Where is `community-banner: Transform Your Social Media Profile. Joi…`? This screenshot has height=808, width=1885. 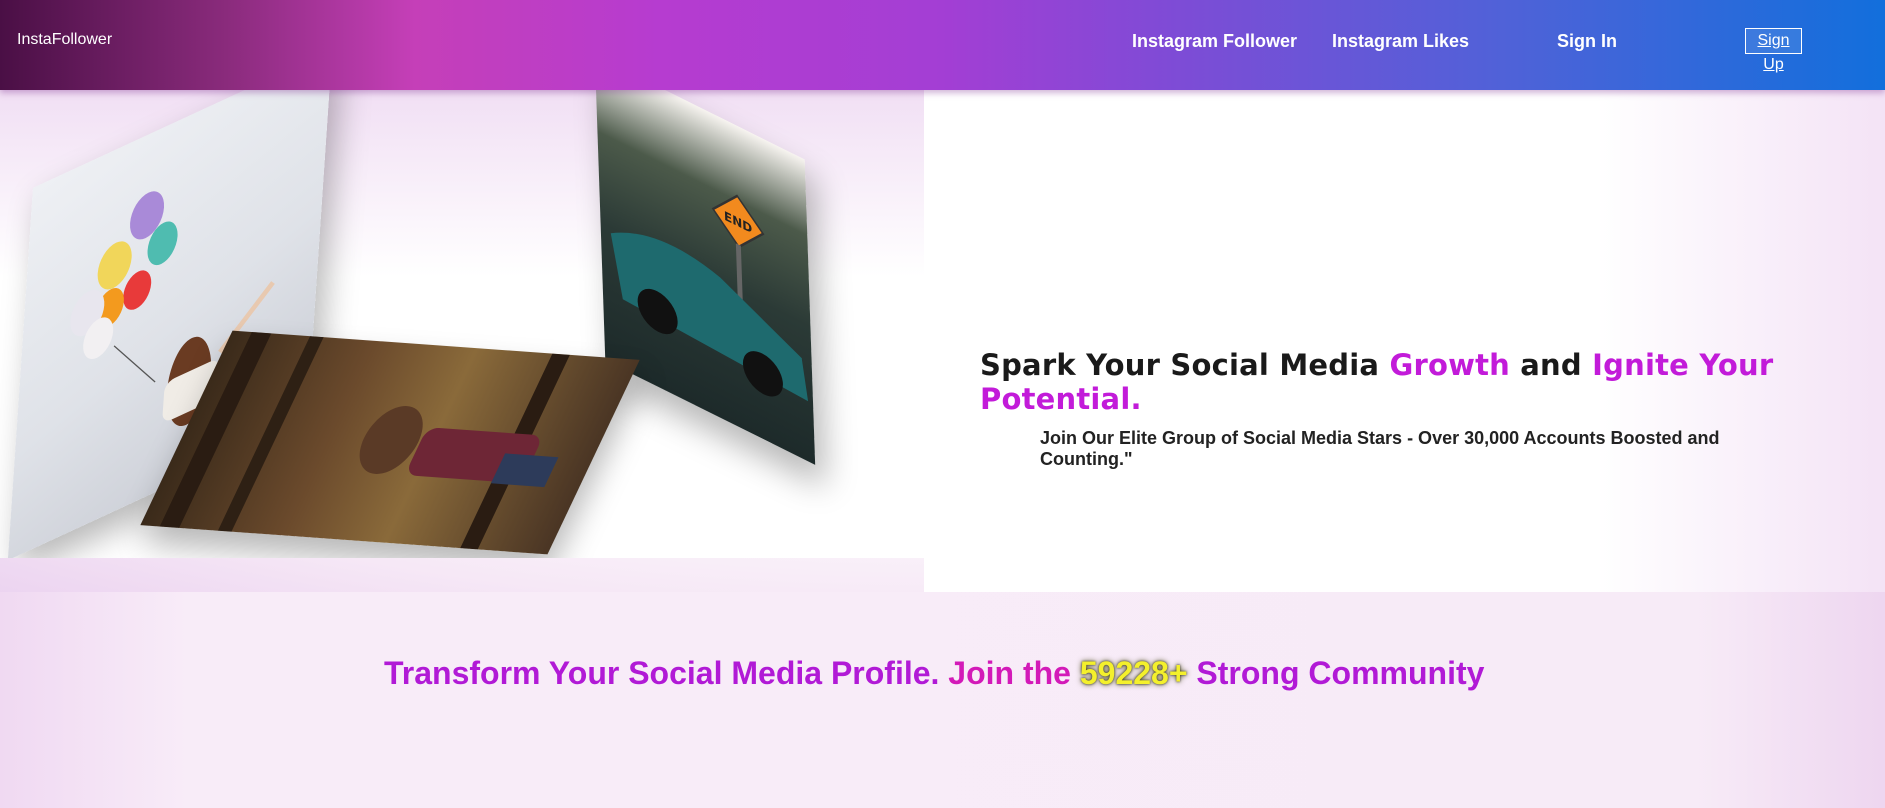
community-banner: Transform Your Social Media Profile. Joi… is located at coordinates (934, 673).